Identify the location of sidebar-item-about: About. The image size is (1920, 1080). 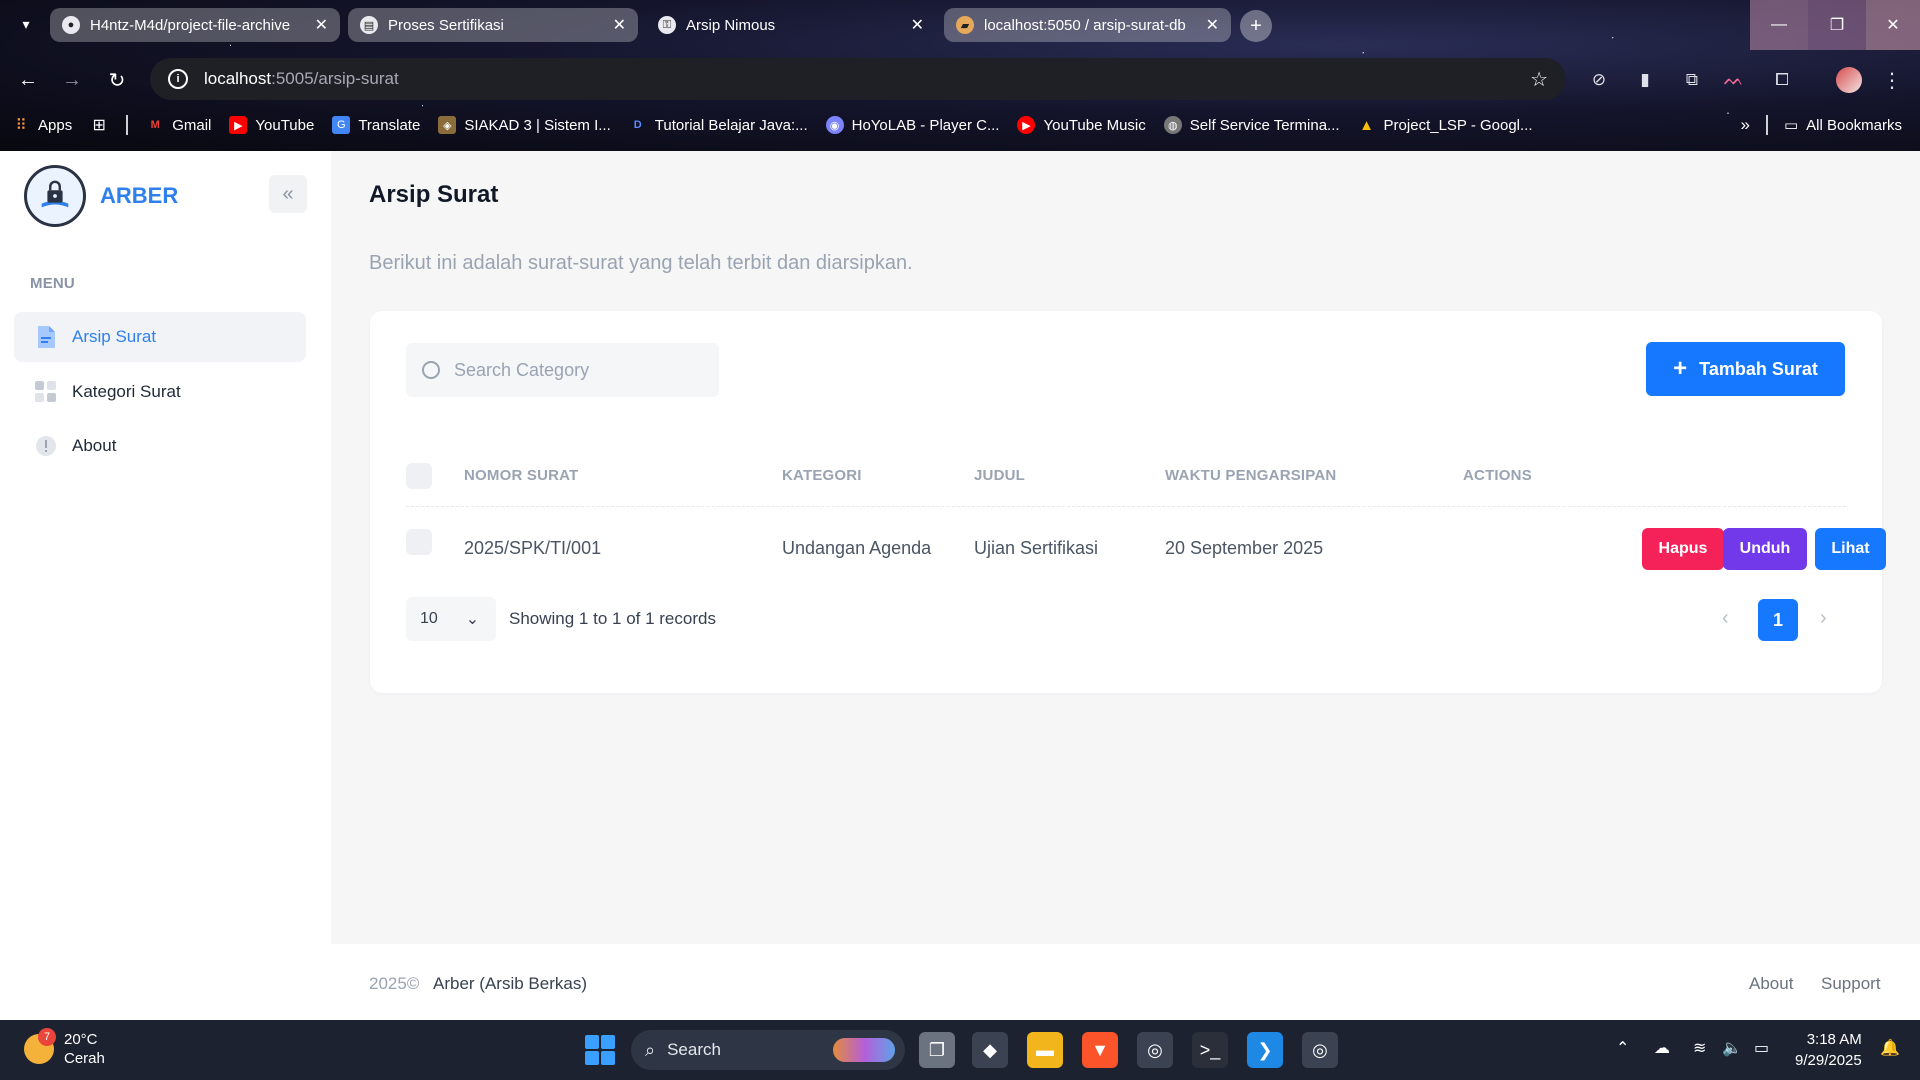
(160, 446).